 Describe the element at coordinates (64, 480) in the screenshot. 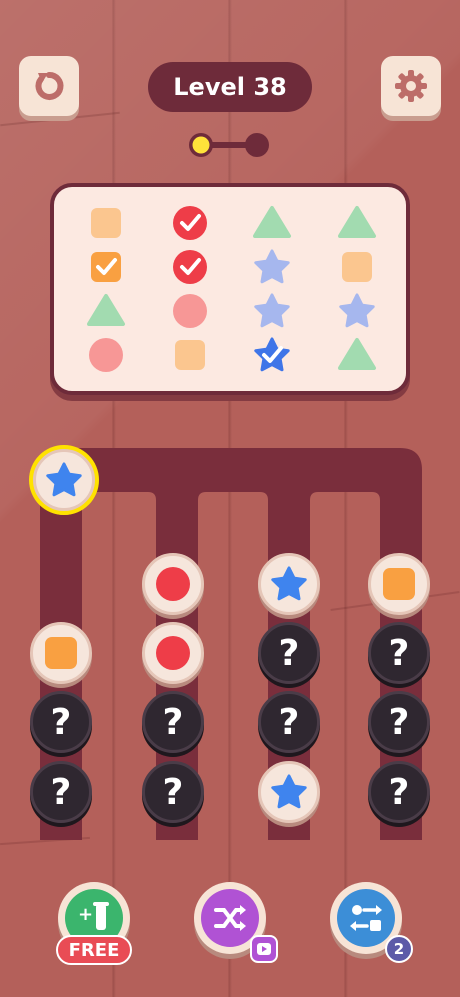

I see `held-star-token` at that location.